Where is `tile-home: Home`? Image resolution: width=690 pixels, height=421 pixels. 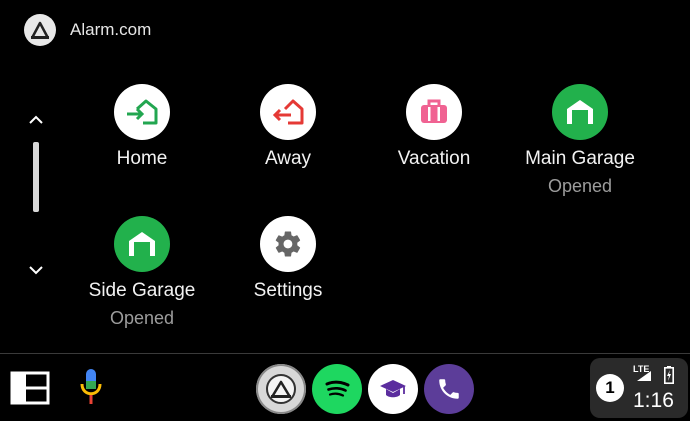
tile-home: Home is located at coordinates (142, 127).